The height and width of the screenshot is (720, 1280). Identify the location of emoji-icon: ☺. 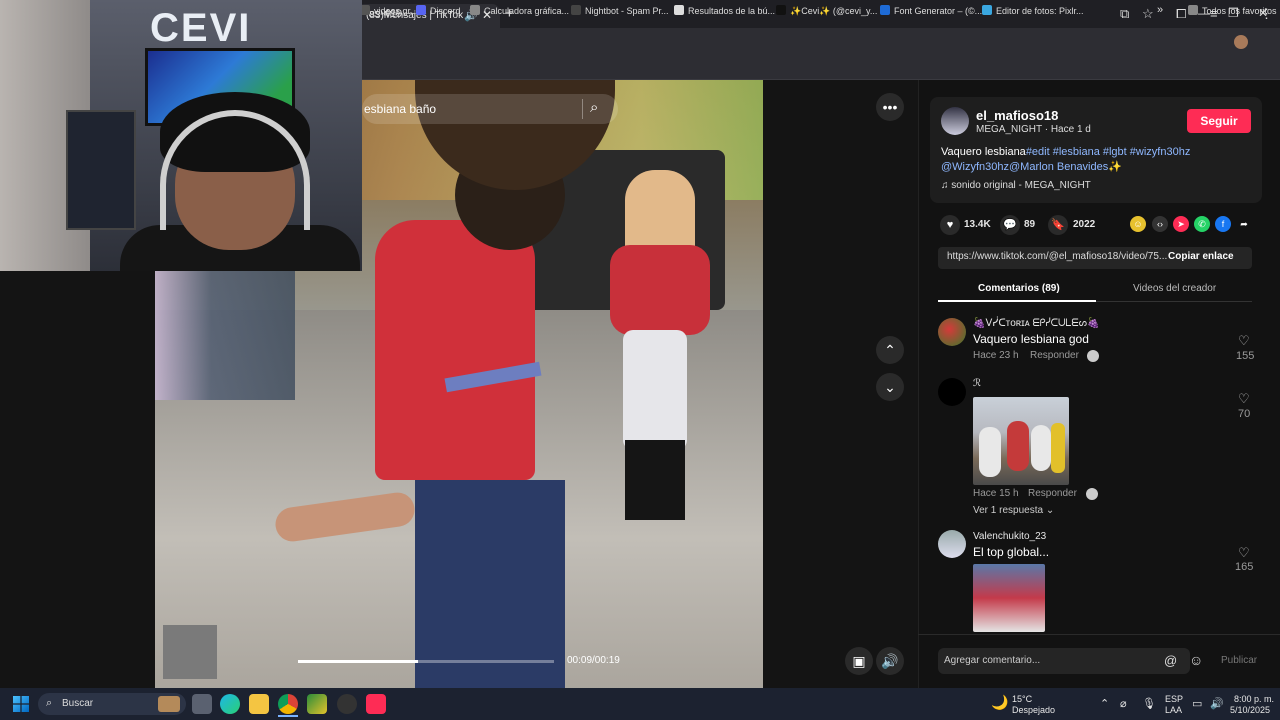
(1196, 660).